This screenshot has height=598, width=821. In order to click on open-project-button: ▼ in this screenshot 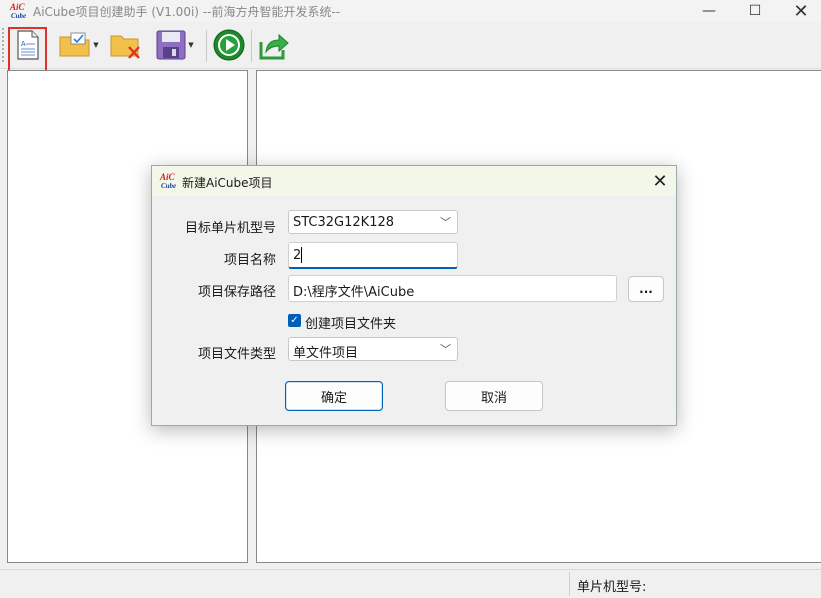, I will do `click(79, 45)`.